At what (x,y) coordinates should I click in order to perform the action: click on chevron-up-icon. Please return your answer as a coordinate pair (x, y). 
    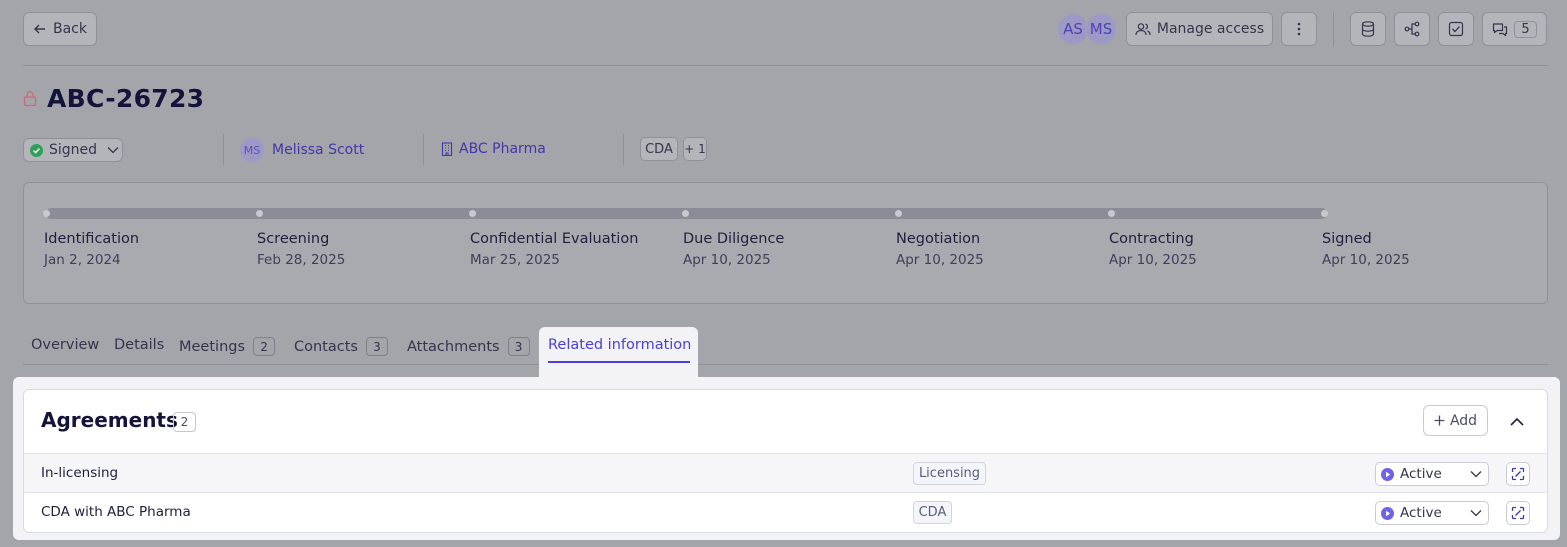
    Looking at the image, I should click on (1517, 421).